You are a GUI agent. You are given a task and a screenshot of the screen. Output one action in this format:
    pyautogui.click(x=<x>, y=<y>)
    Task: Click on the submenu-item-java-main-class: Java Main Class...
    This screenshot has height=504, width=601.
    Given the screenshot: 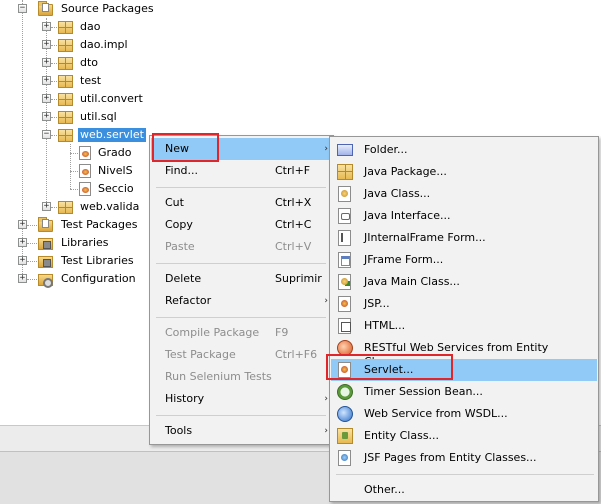 What is the action you would take?
    pyautogui.click(x=464, y=282)
    